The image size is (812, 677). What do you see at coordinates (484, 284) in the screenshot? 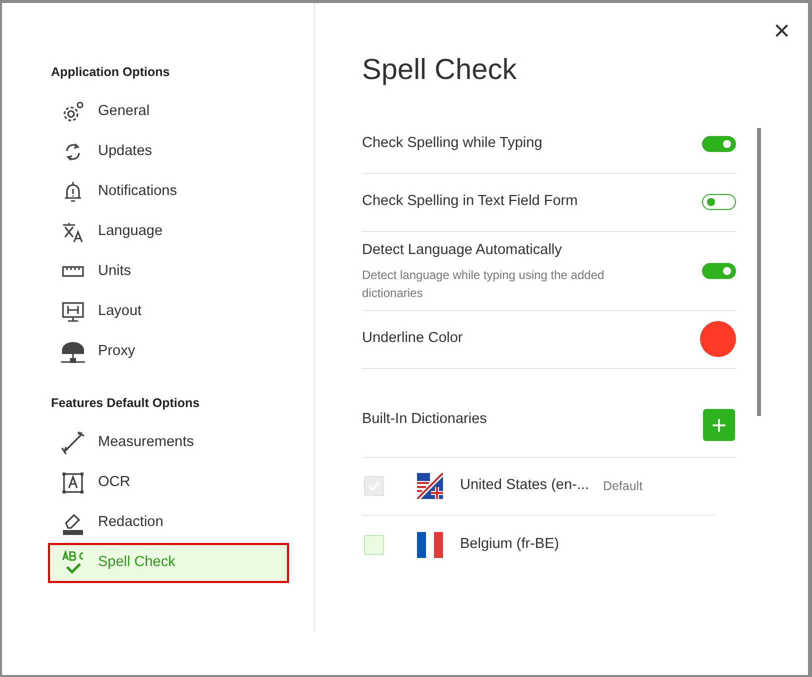
I see `setting-description: Detect language while typing using the added dictionaries` at bounding box center [484, 284].